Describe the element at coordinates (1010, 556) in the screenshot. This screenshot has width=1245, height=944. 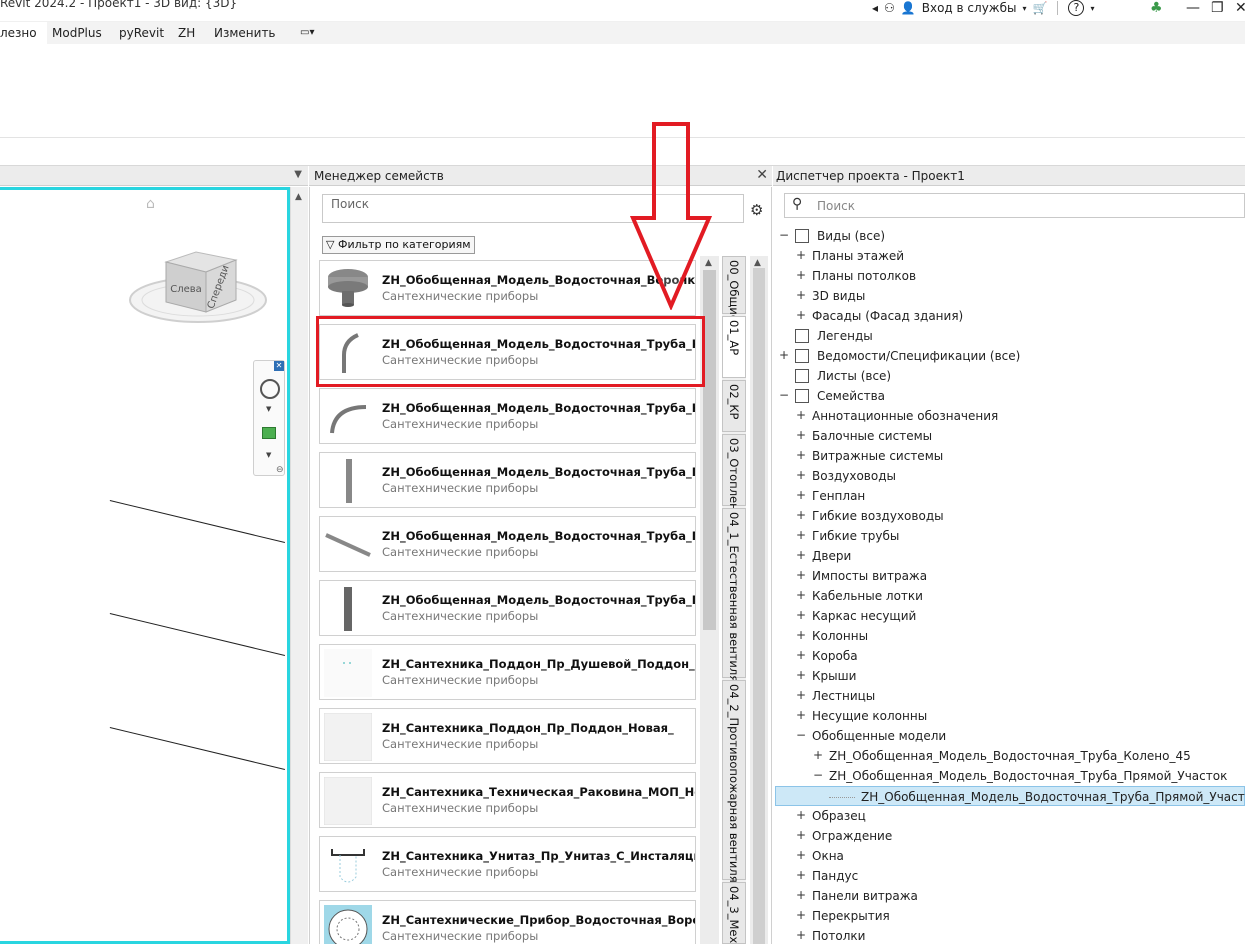
I see `tree-item: + Двери` at that location.